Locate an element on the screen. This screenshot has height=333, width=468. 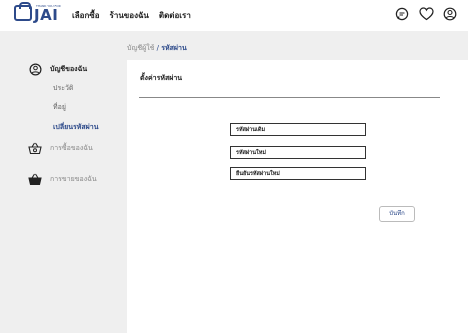
sidebar-subitem-change-password: เปลี่ยนรหัสผ่าน is located at coordinates (75, 127).